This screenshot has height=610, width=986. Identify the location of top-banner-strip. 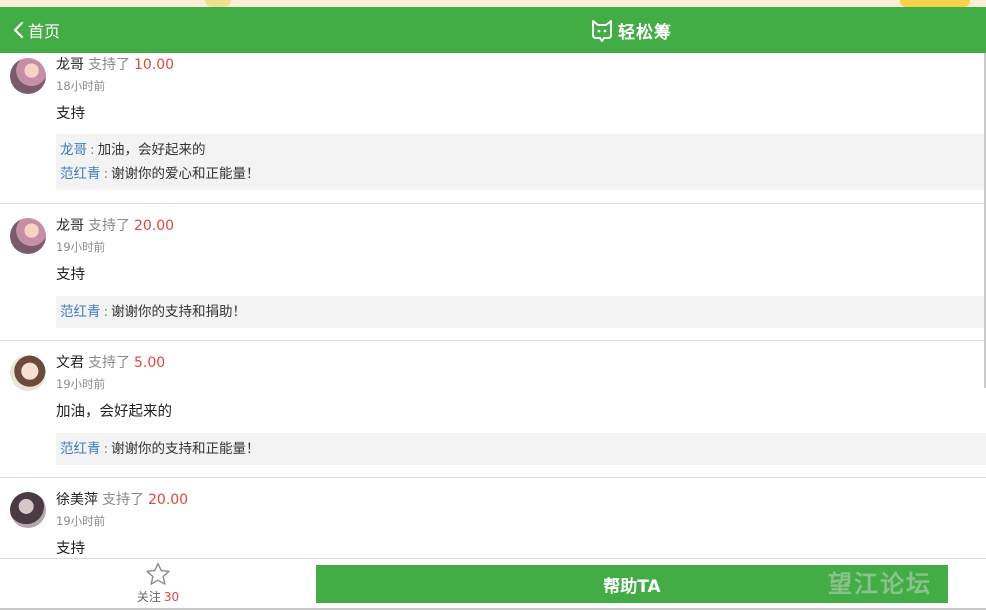
(493, 3).